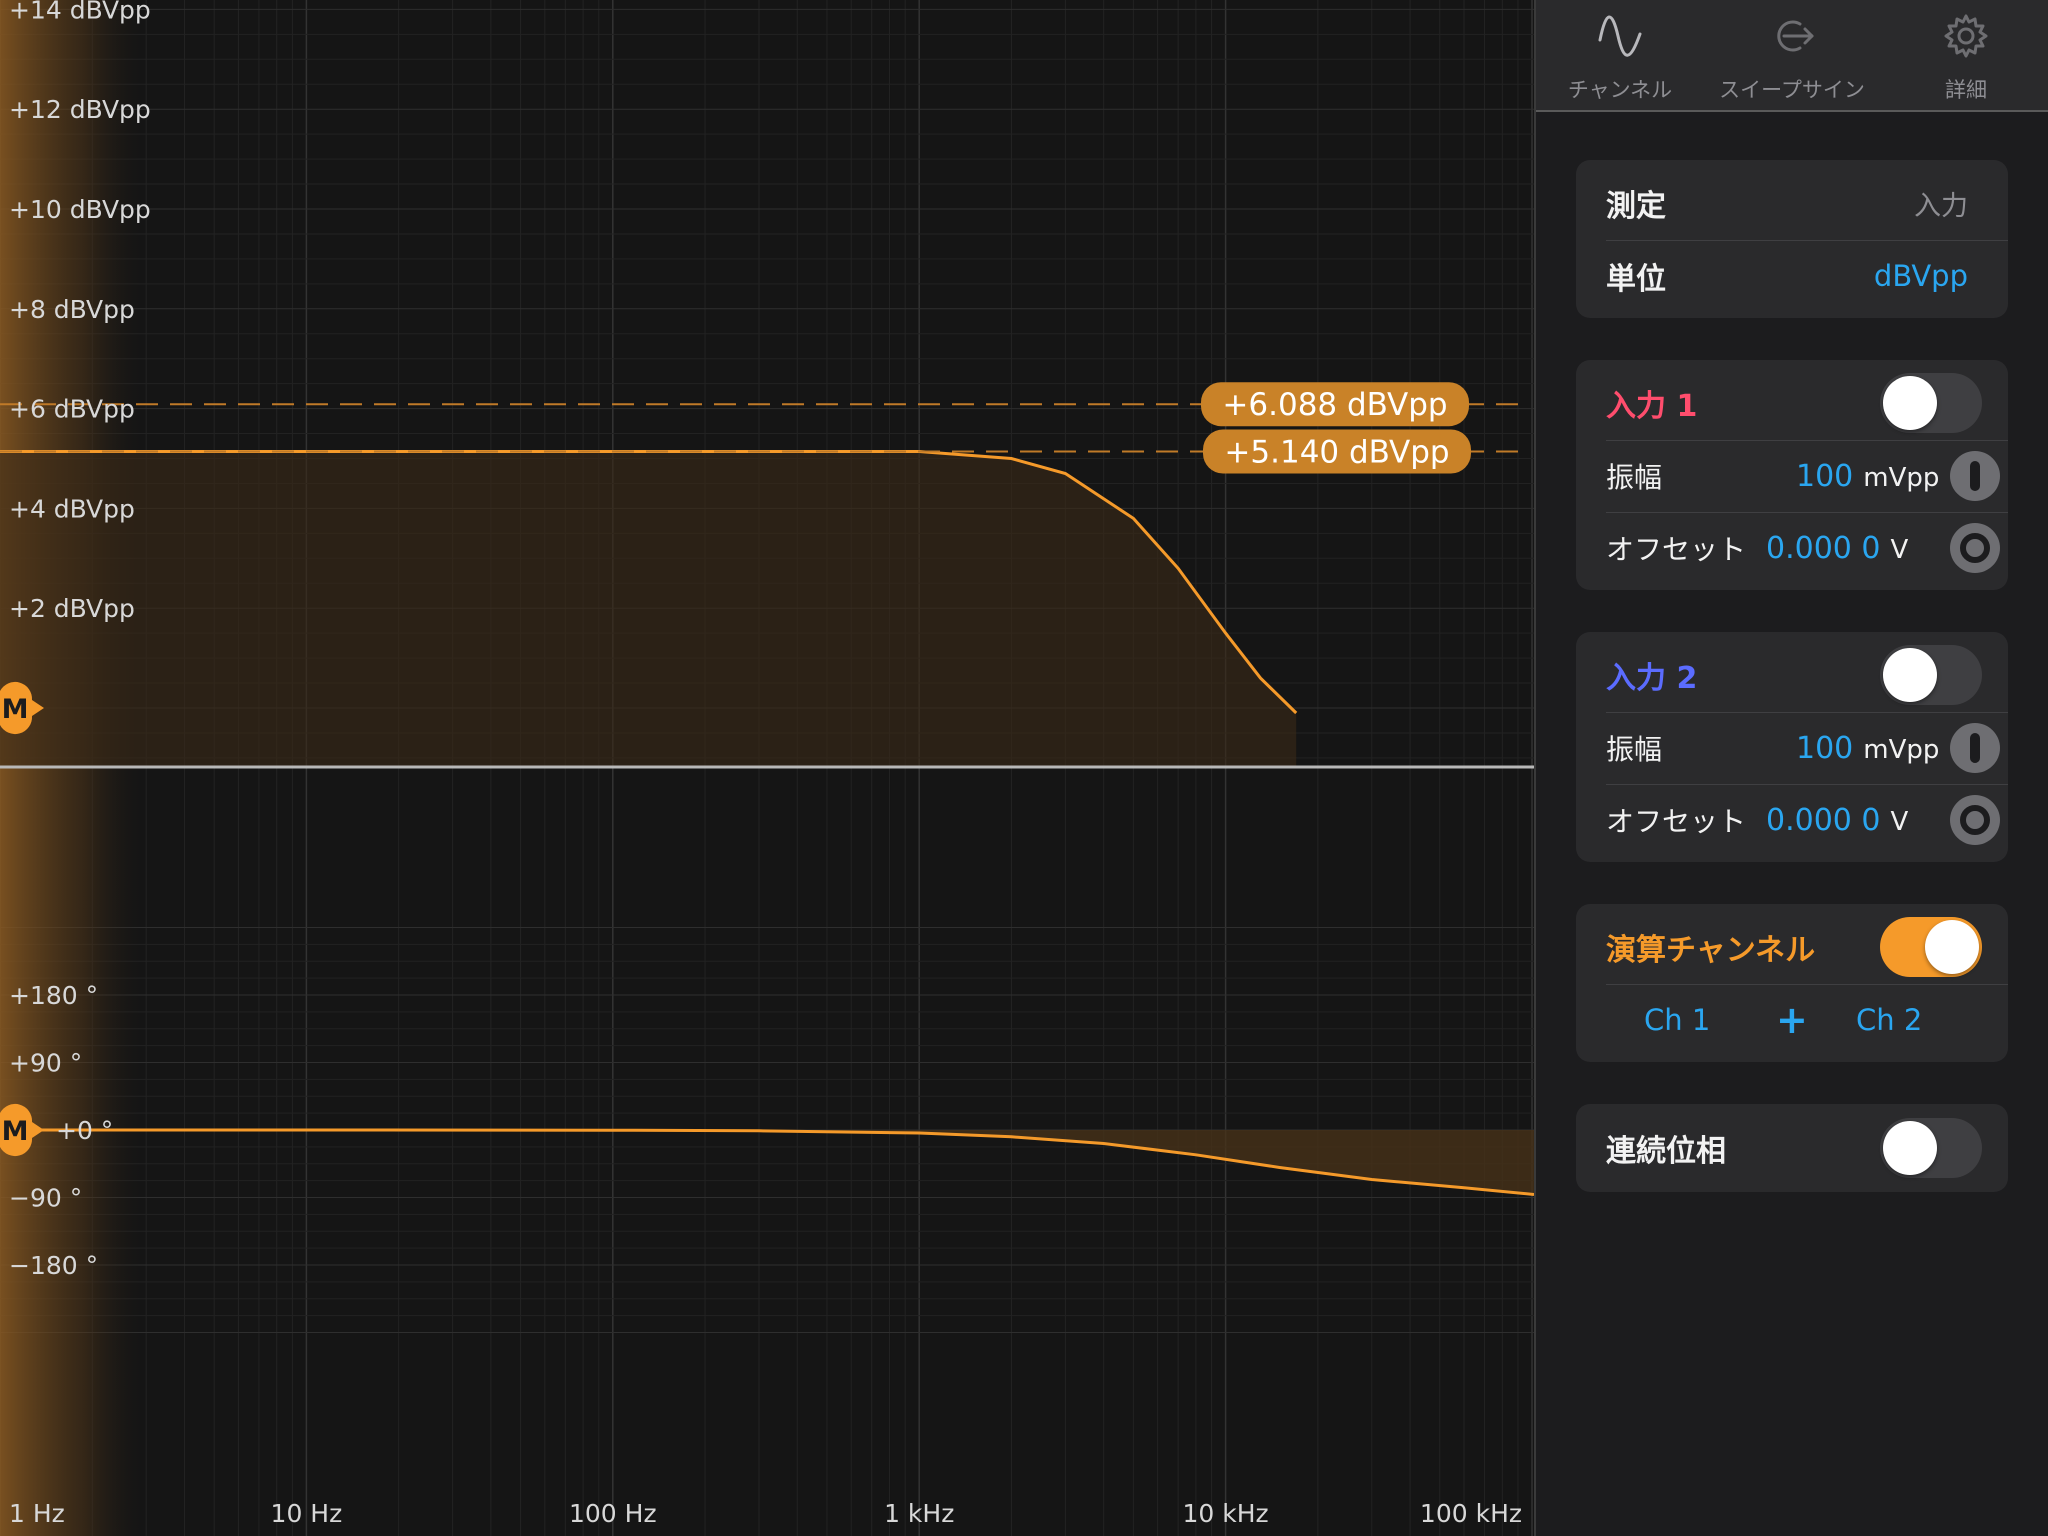 The height and width of the screenshot is (1536, 2048). What do you see at coordinates (1471, 1513) in the screenshot?
I see `x-tick-label: 100 kHz` at bounding box center [1471, 1513].